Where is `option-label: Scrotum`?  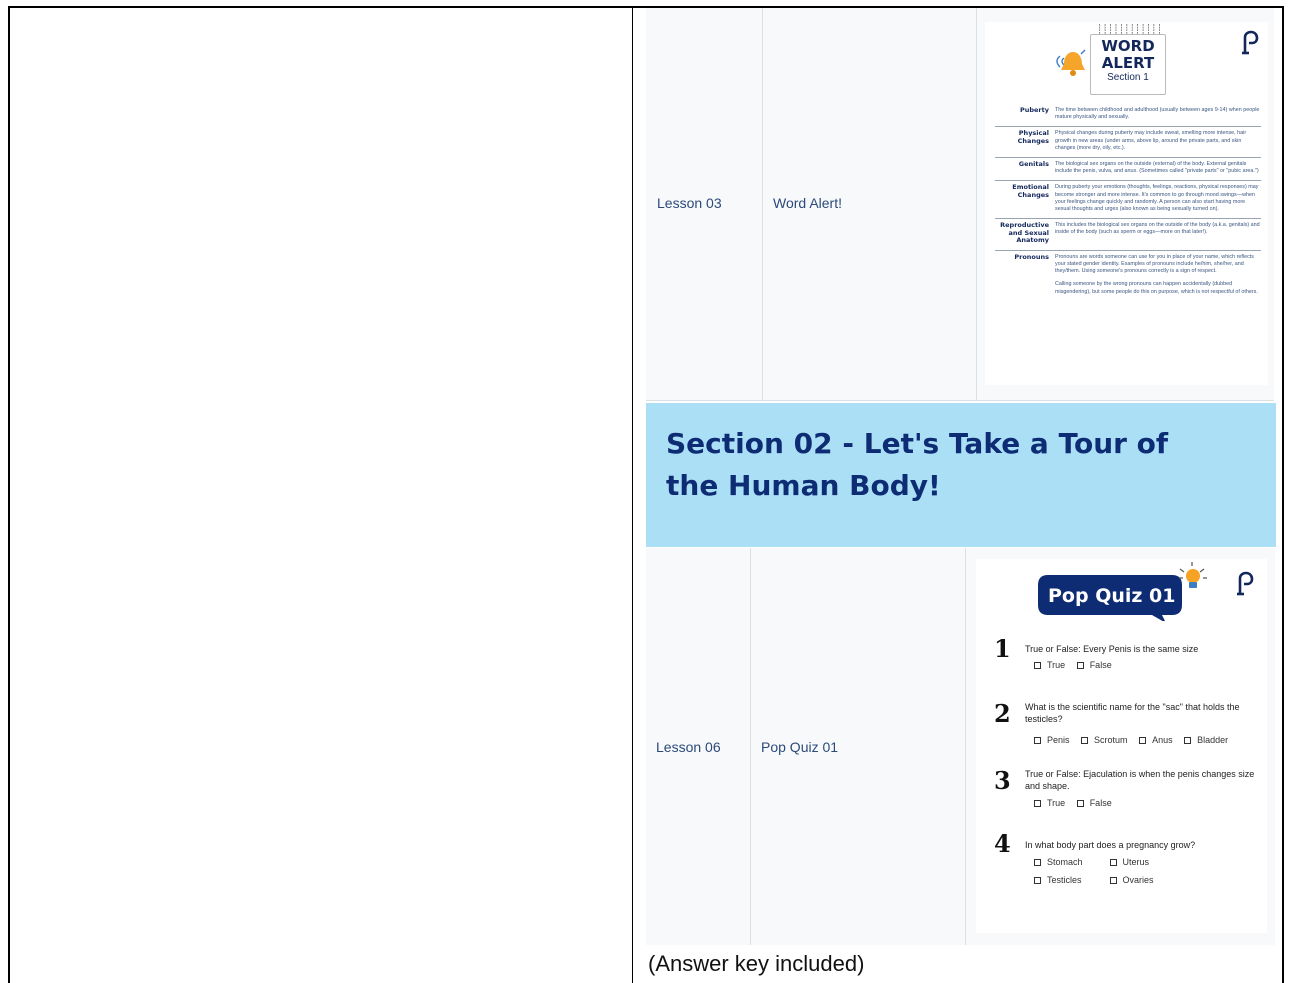
option-label: Scrotum is located at coordinates (1111, 740).